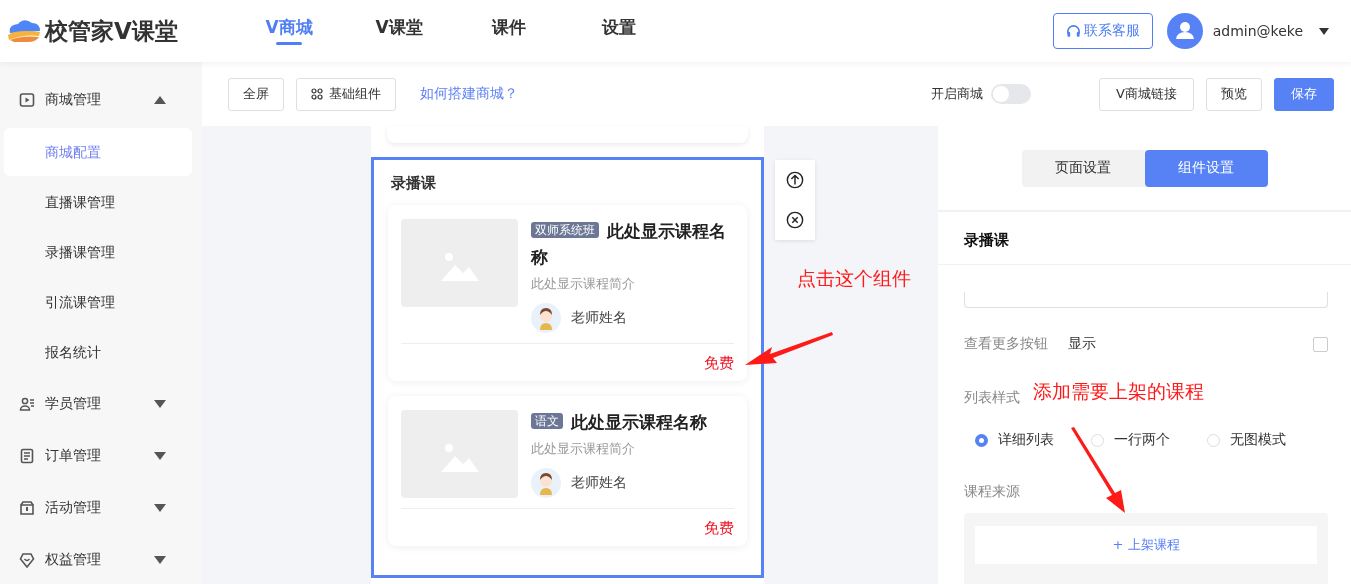 This screenshot has height=584, width=1351. Describe the element at coordinates (1102, 31) in the screenshot. I see `customer-service-button: 联系客服` at that location.